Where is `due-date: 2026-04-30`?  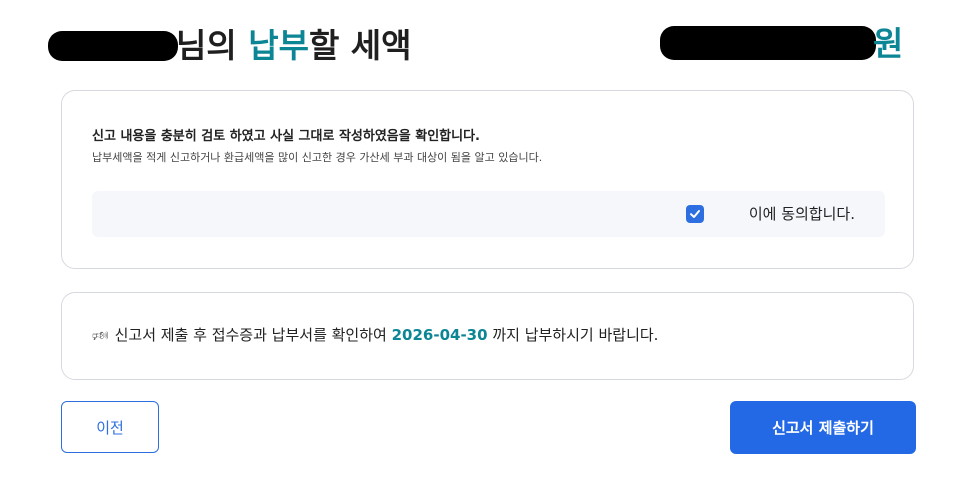
due-date: 2026-04-30 is located at coordinates (439, 335).